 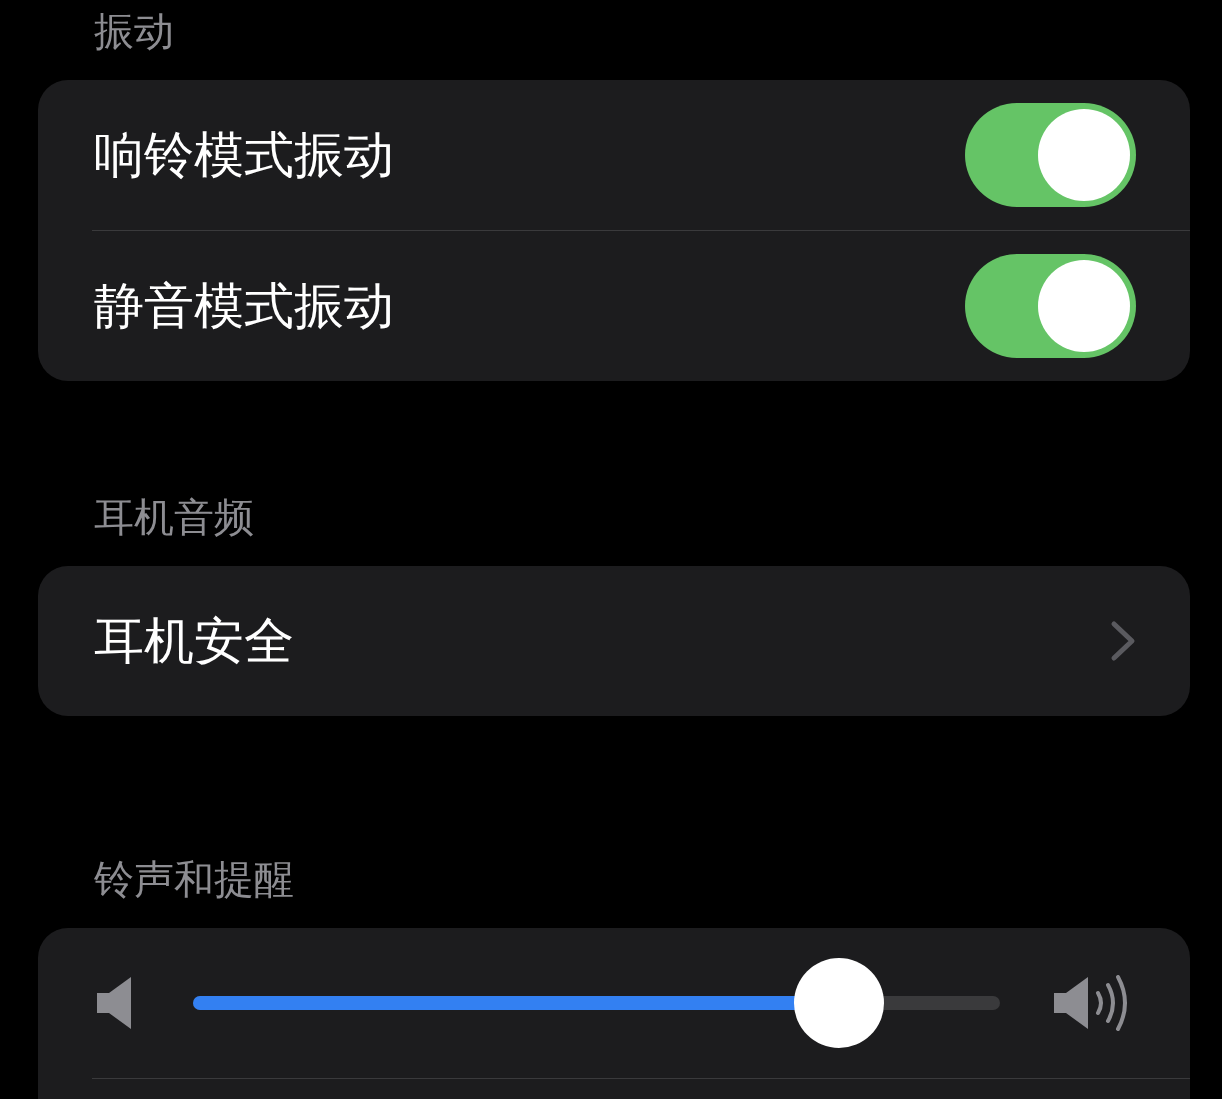 What do you see at coordinates (244, 306) in the screenshot?
I see `toggle-label: 静音模式振动` at bounding box center [244, 306].